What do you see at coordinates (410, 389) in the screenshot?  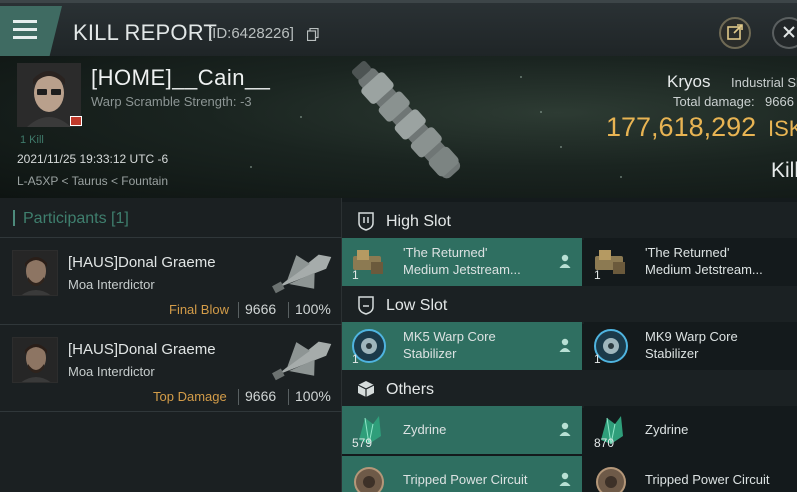 I see `others-label: Others` at bounding box center [410, 389].